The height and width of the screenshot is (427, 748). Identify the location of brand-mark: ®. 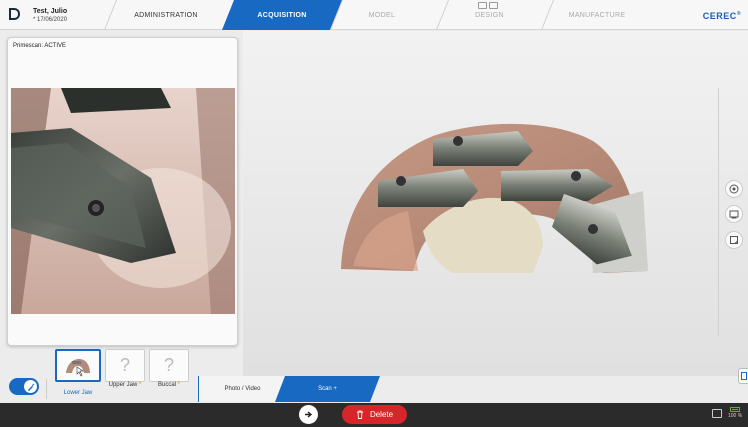
(738, 14).